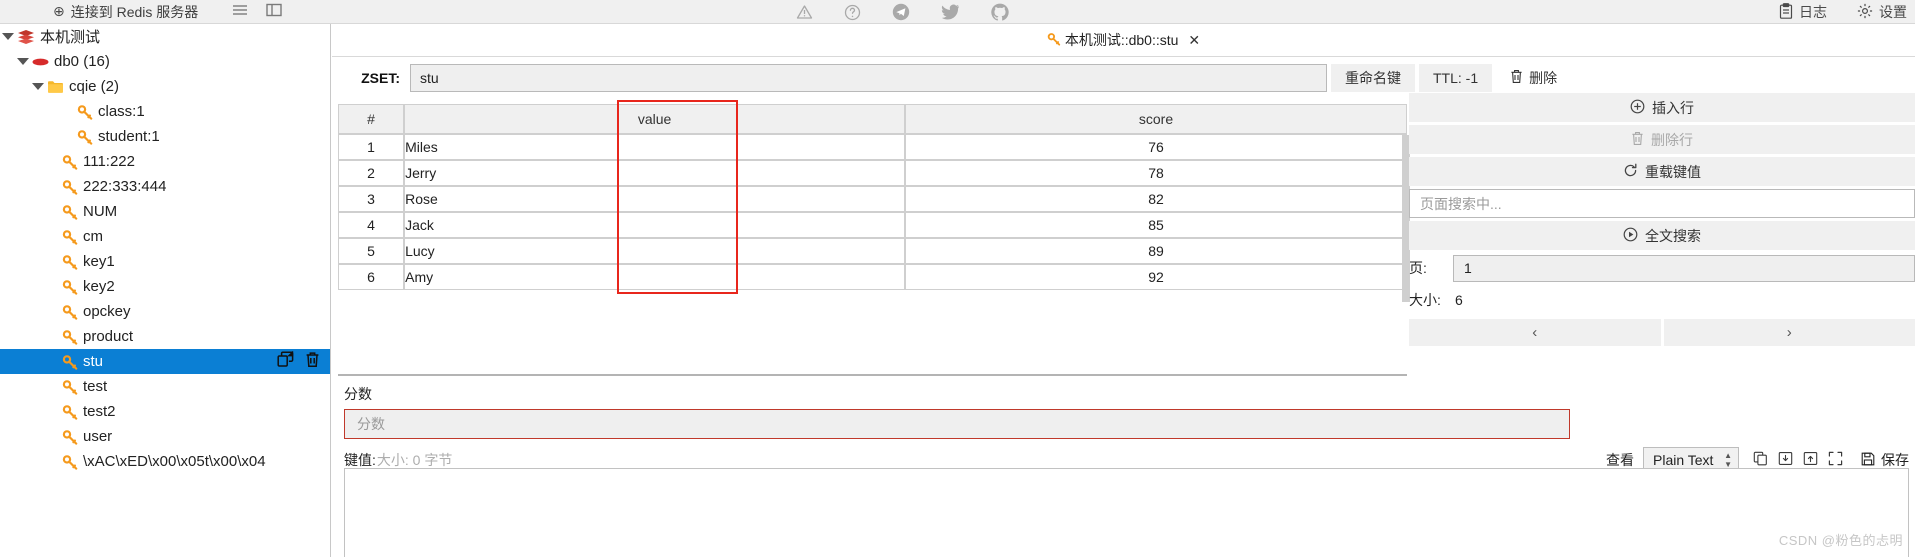  I want to click on help-icon, so click(852, 12).